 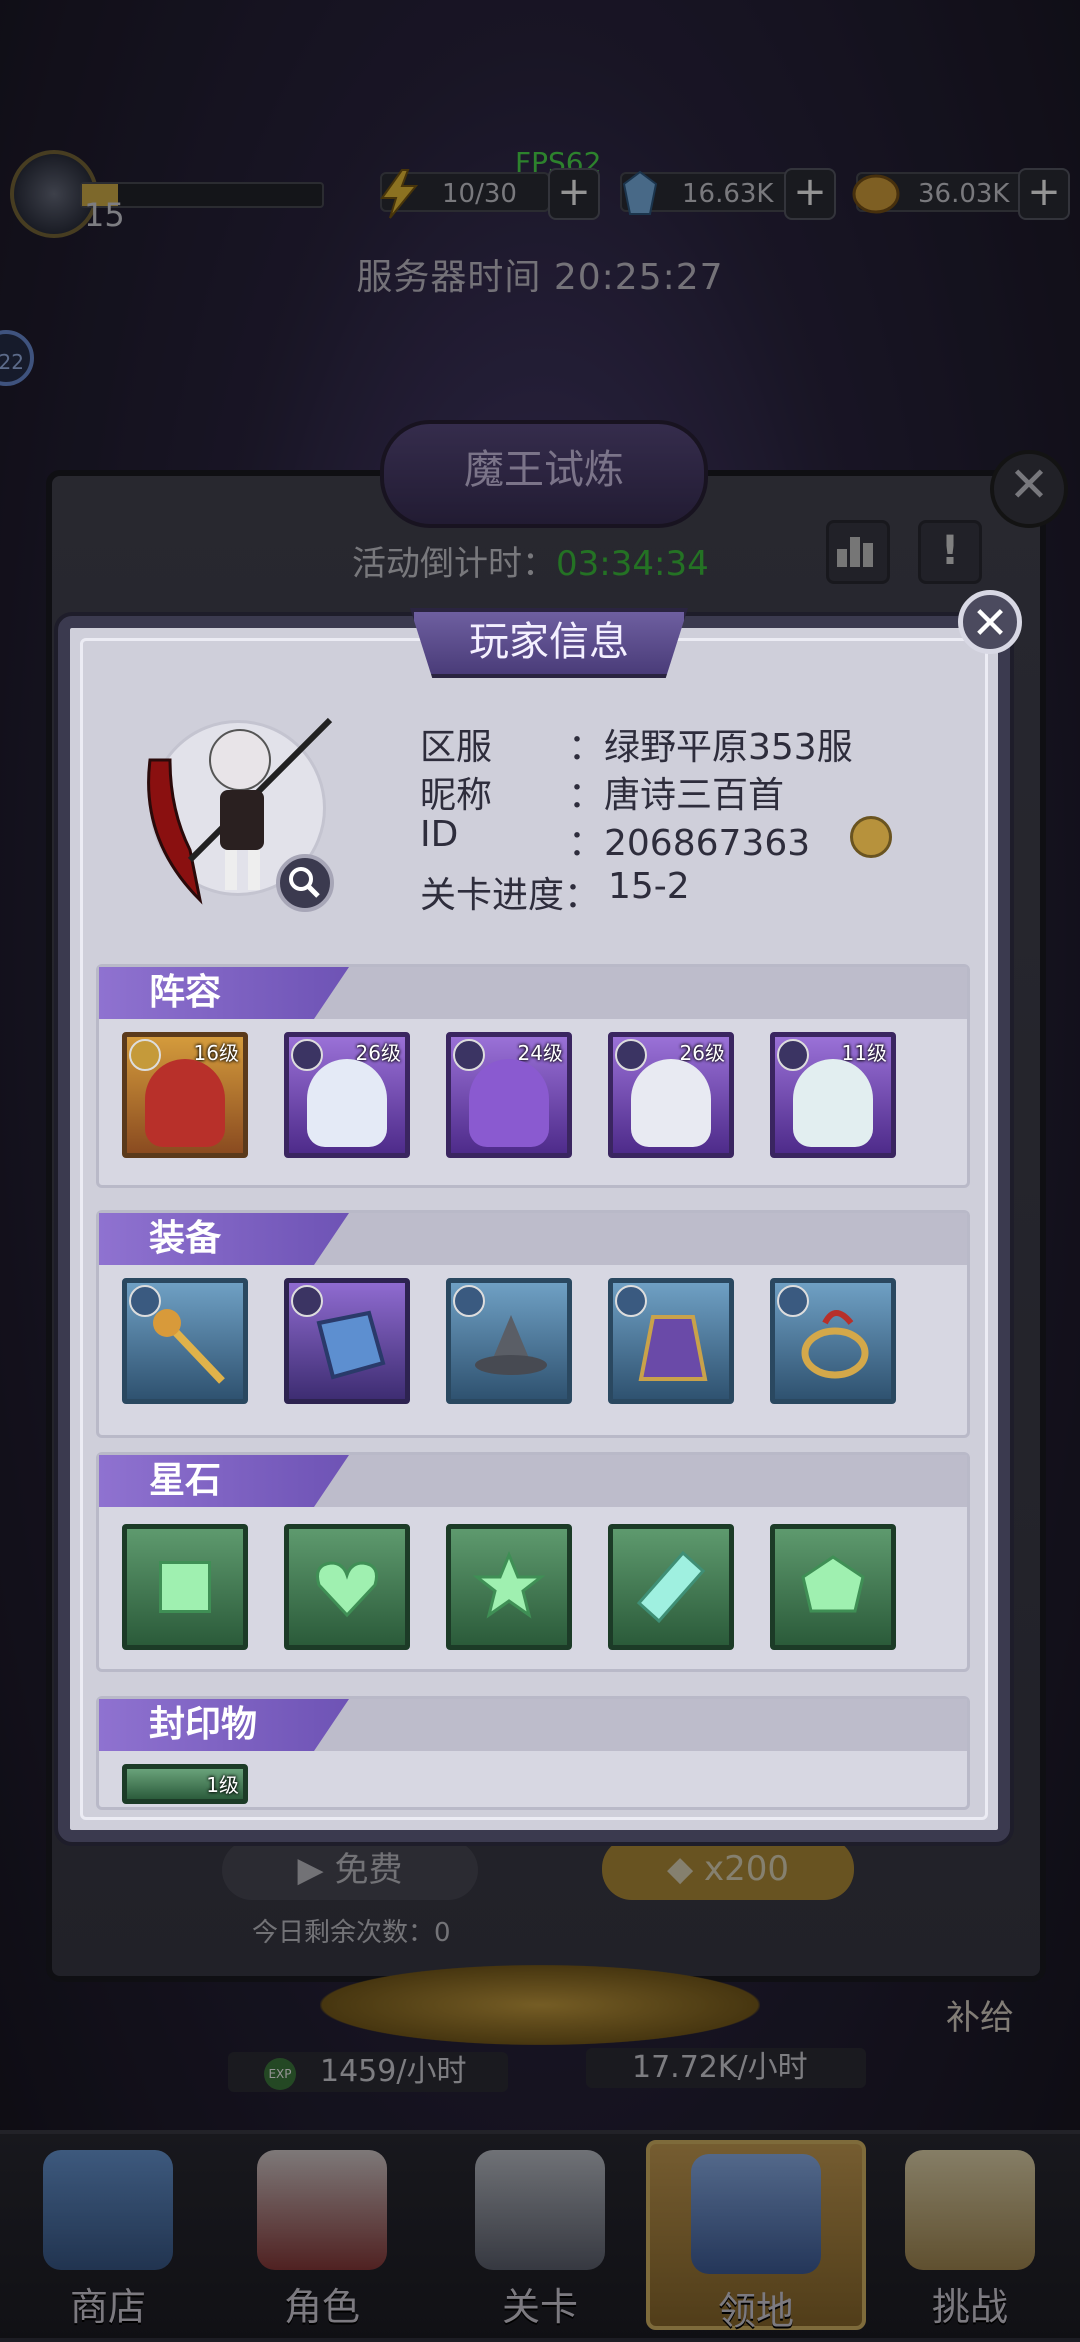 I want to click on lineup-hero-3: 24级, so click(x=509, y=1095).